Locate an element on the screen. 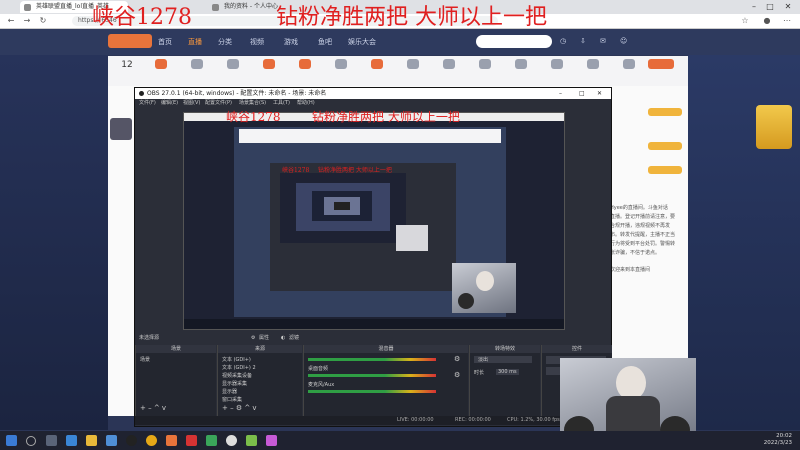  source-item: 窗口采集 is located at coordinates (232, 399).